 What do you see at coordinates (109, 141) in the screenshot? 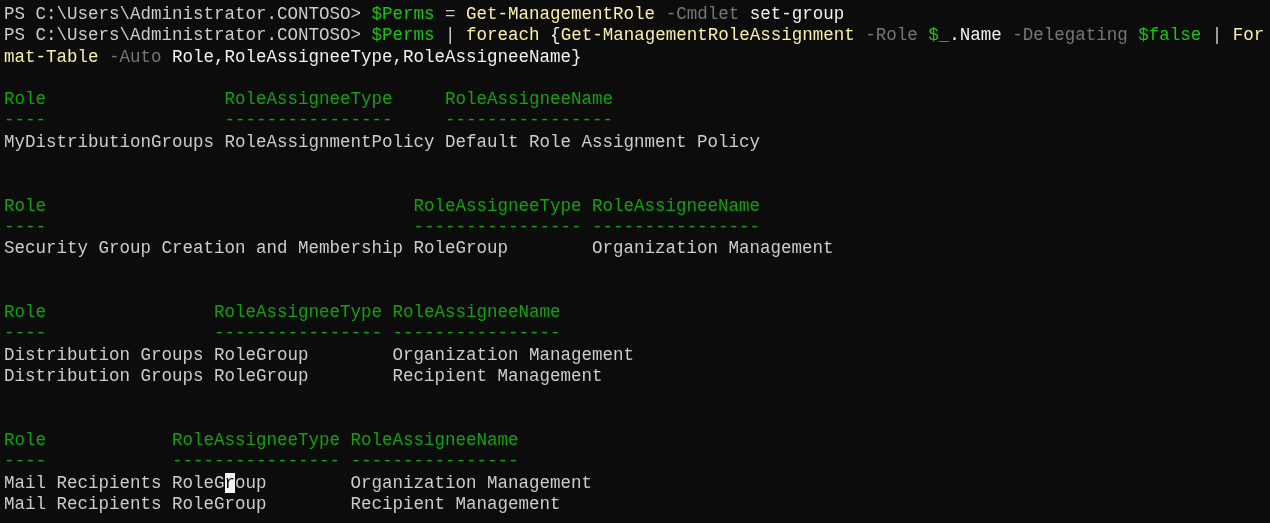
I see `table-cell: MyDistributionGroups` at bounding box center [109, 141].